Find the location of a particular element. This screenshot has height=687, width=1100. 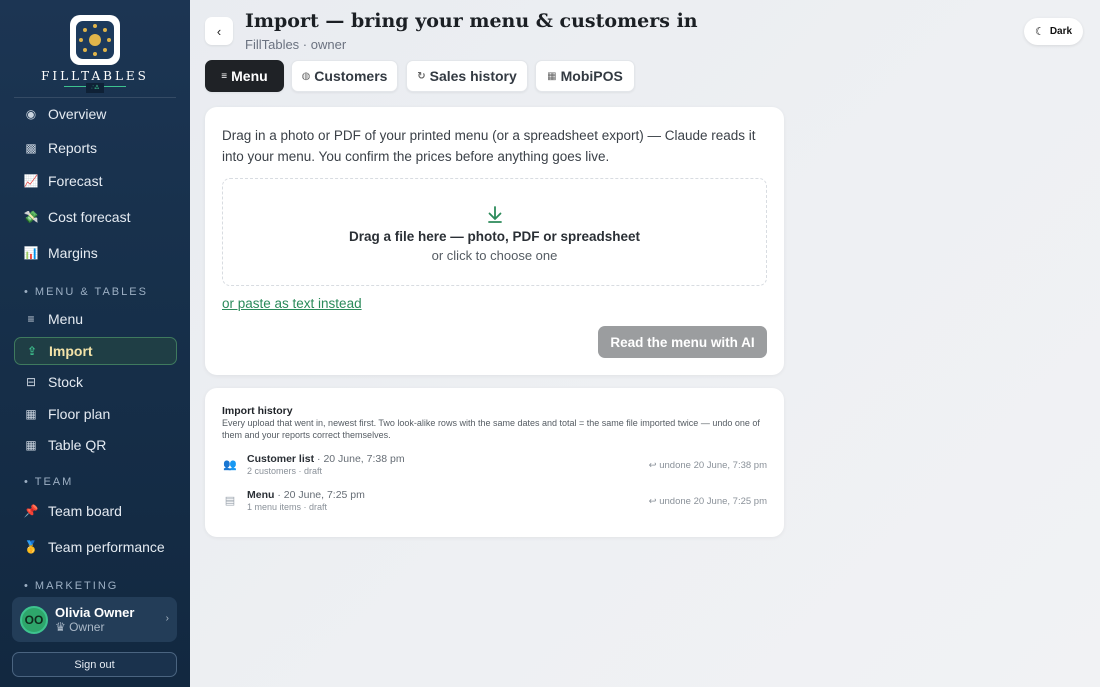

section-team: • TEAM is located at coordinates (48, 482).